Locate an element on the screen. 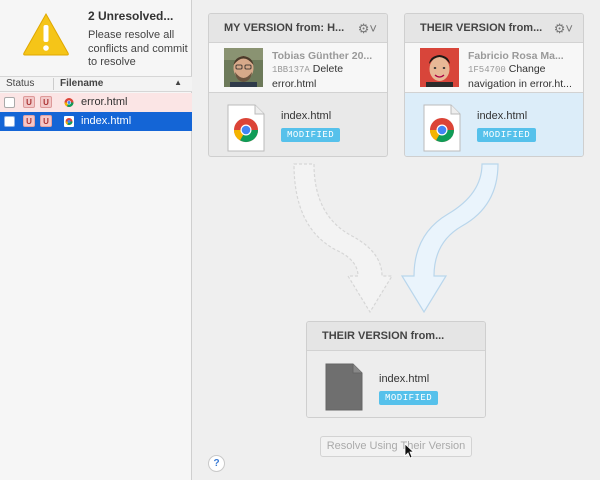 This screenshot has height=480, width=600. file-row-index-html: U U index.html is located at coordinates (96, 121).